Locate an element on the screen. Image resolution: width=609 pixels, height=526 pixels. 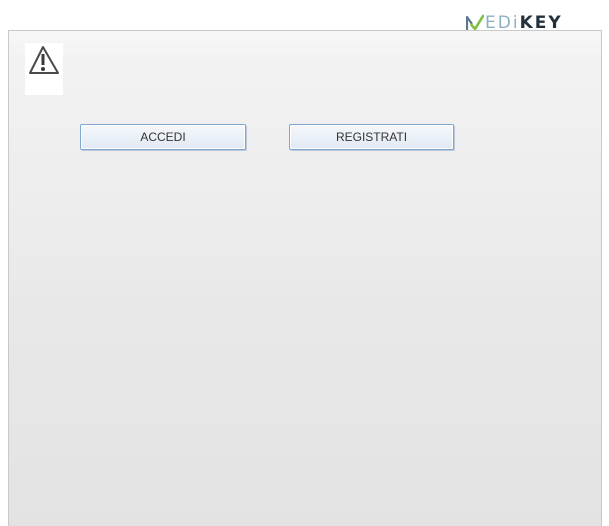
warning-triangle-icon is located at coordinates (44, 69).